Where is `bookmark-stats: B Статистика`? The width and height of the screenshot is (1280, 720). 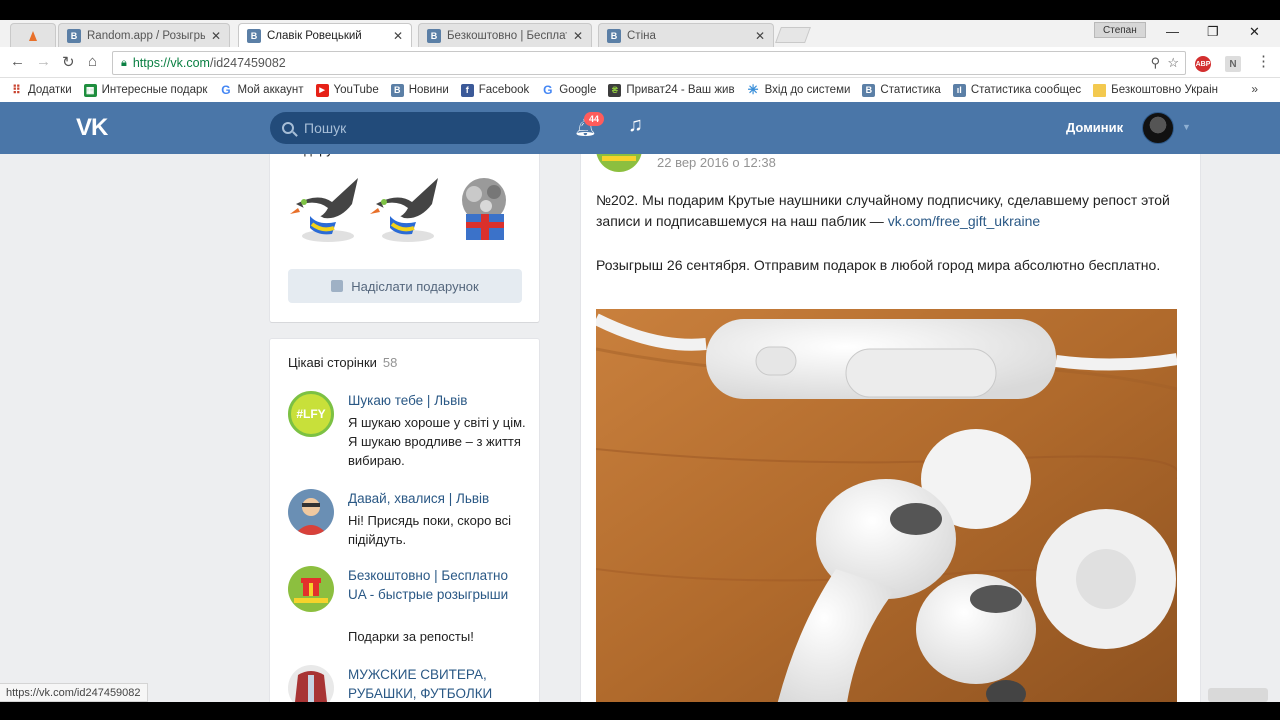 bookmark-stats: B Статистика is located at coordinates (901, 90).